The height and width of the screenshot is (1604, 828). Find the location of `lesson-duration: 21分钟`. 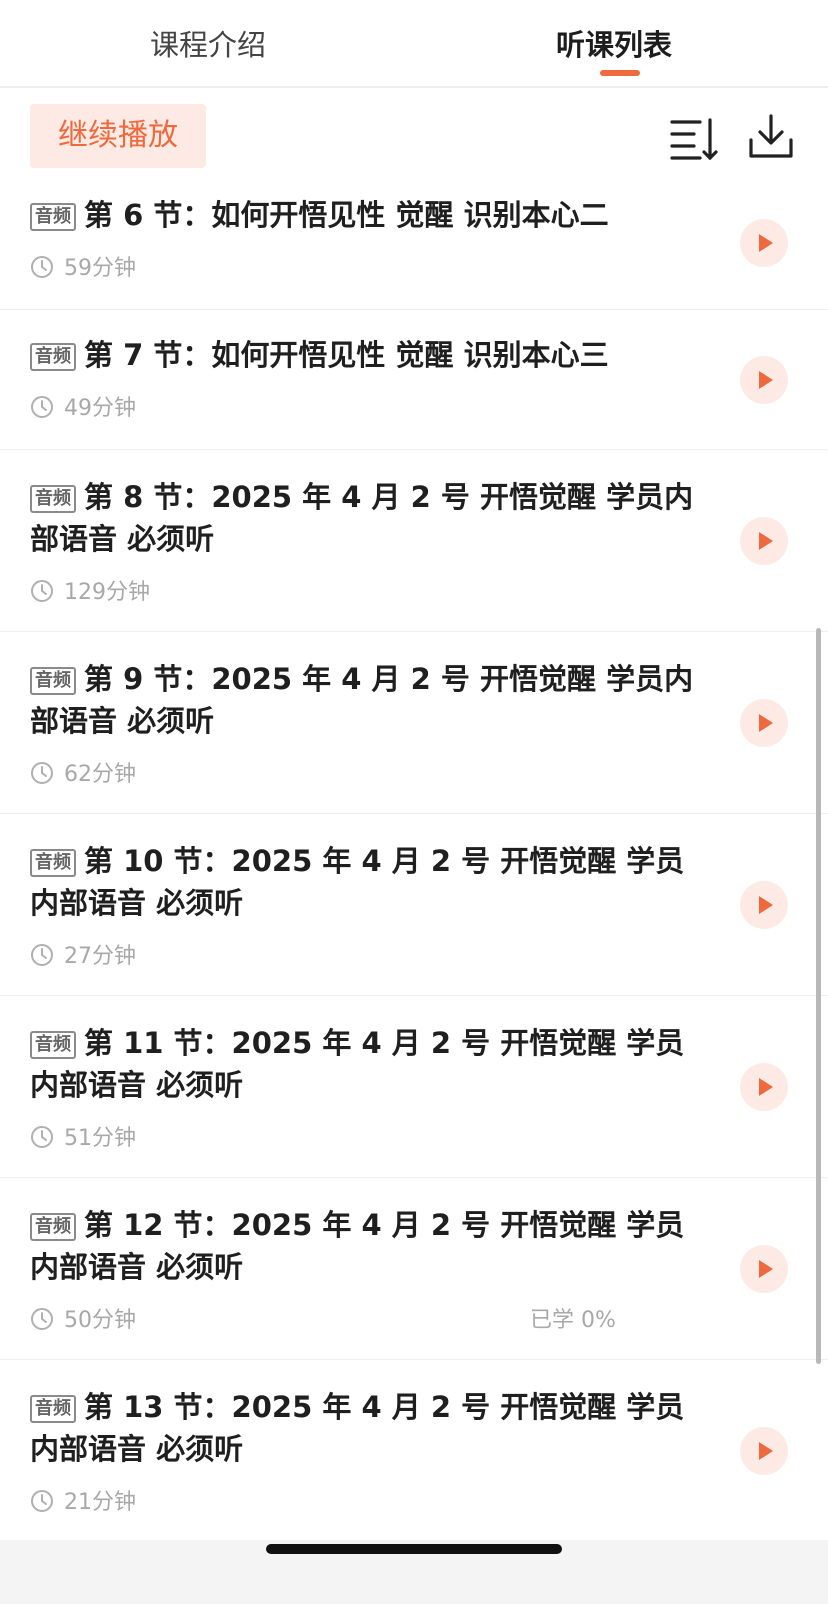

lesson-duration: 21分钟 is located at coordinates (100, 1502).